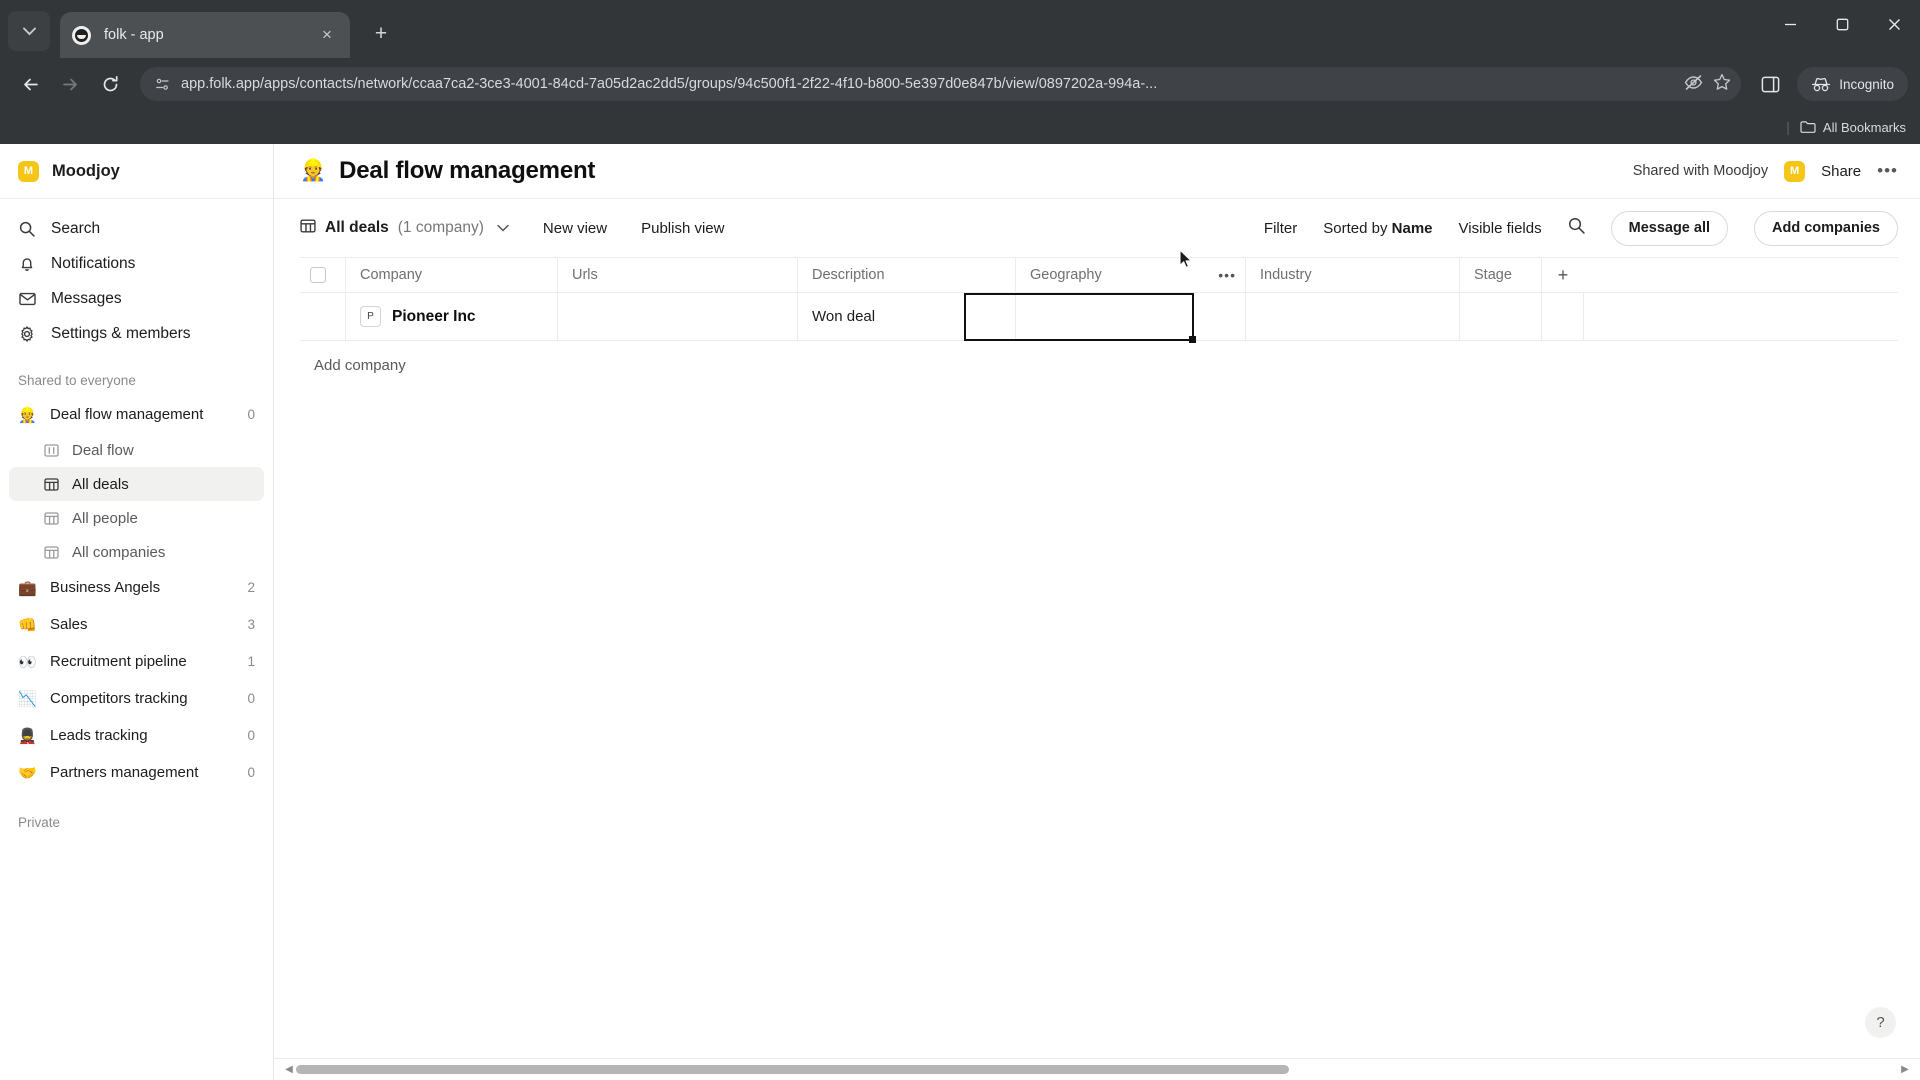  What do you see at coordinates (251, 587) in the screenshot?
I see `sidebar-group-count: 2` at bounding box center [251, 587].